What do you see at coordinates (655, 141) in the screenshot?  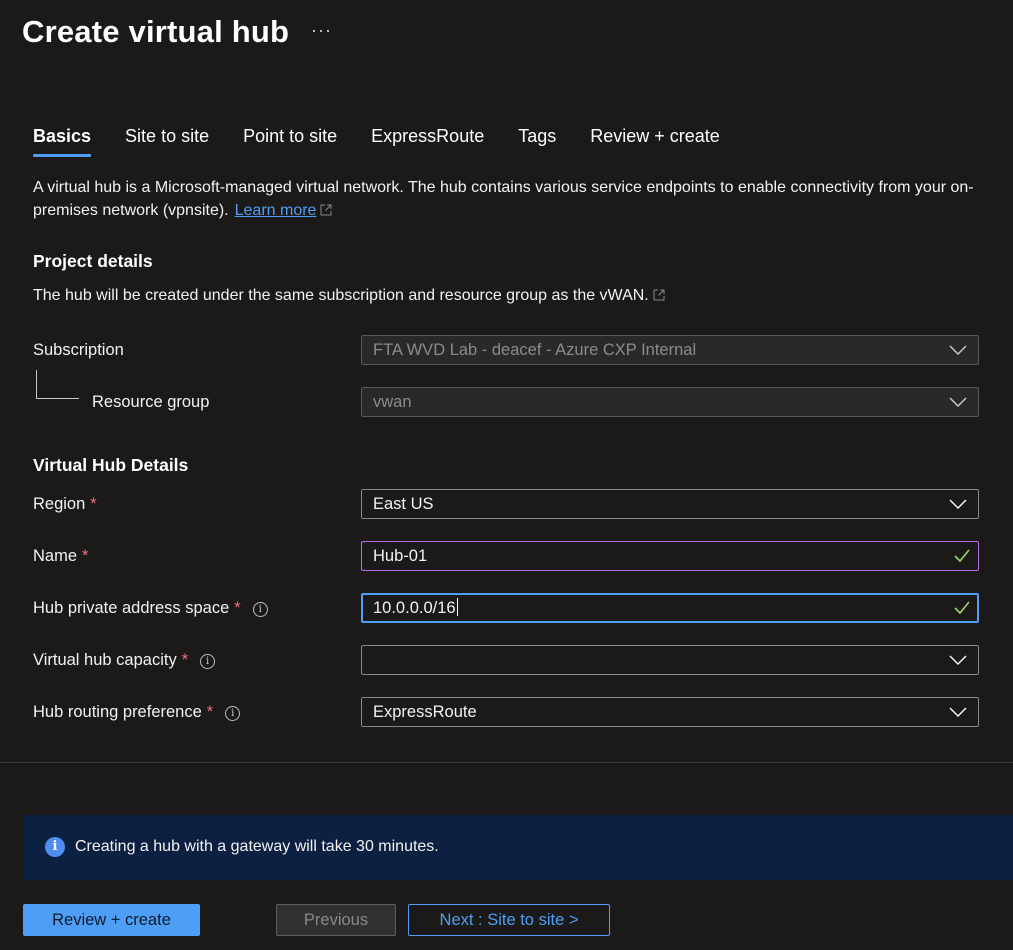 I see `tab-review-create: Review + create` at bounding box center [655, 141].